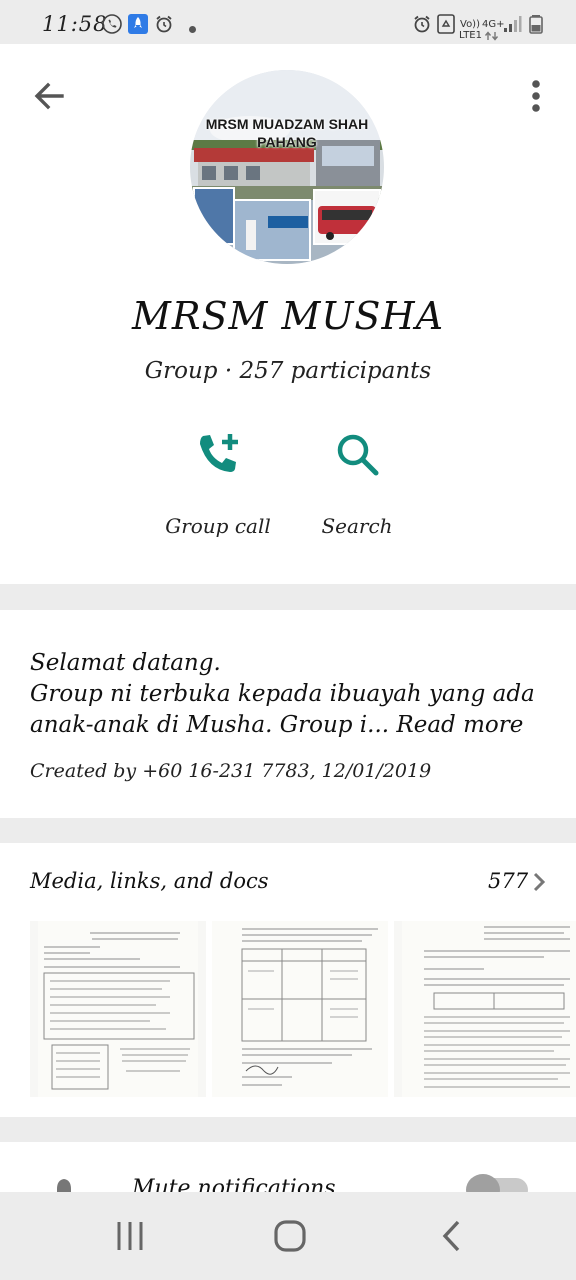  I want to click on status-time: 11:58, so click(75, 24).